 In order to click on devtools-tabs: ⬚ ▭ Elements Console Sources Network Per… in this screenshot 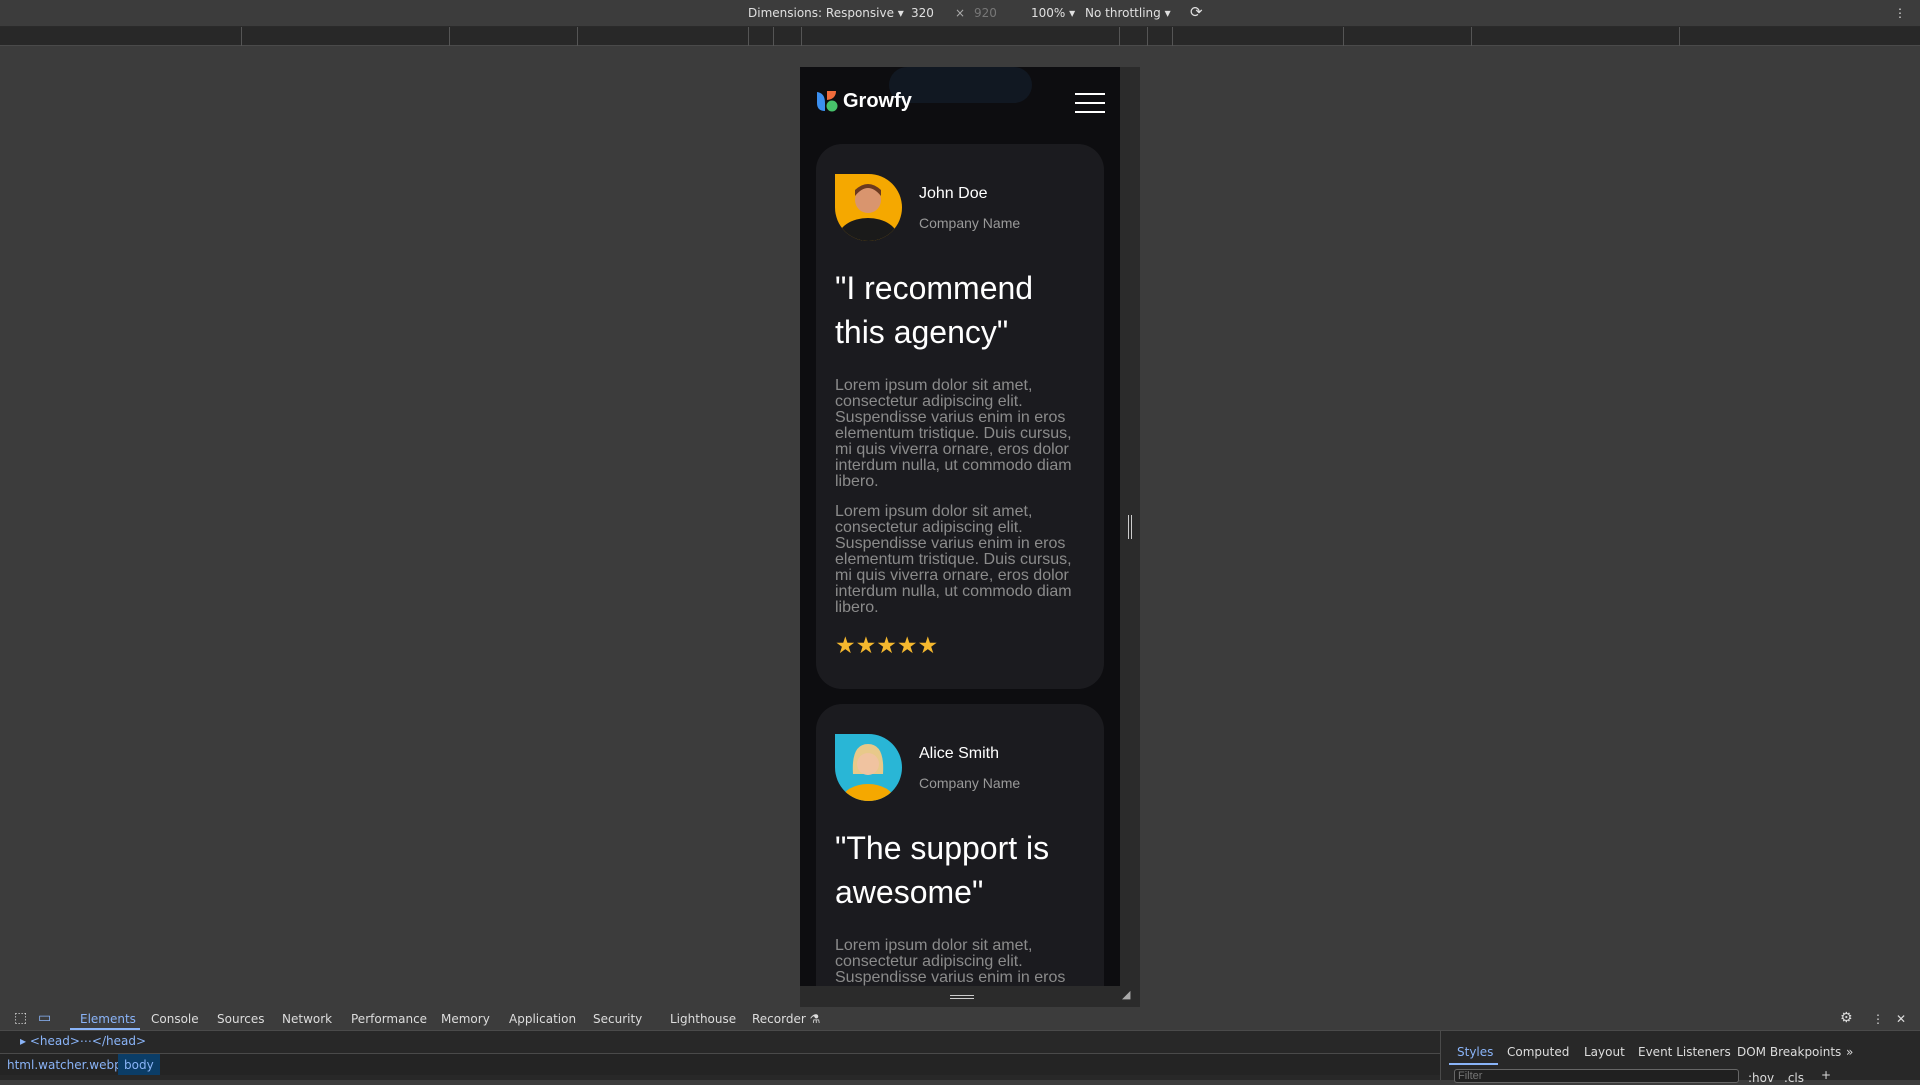, I will do `click(960, 1019)`.